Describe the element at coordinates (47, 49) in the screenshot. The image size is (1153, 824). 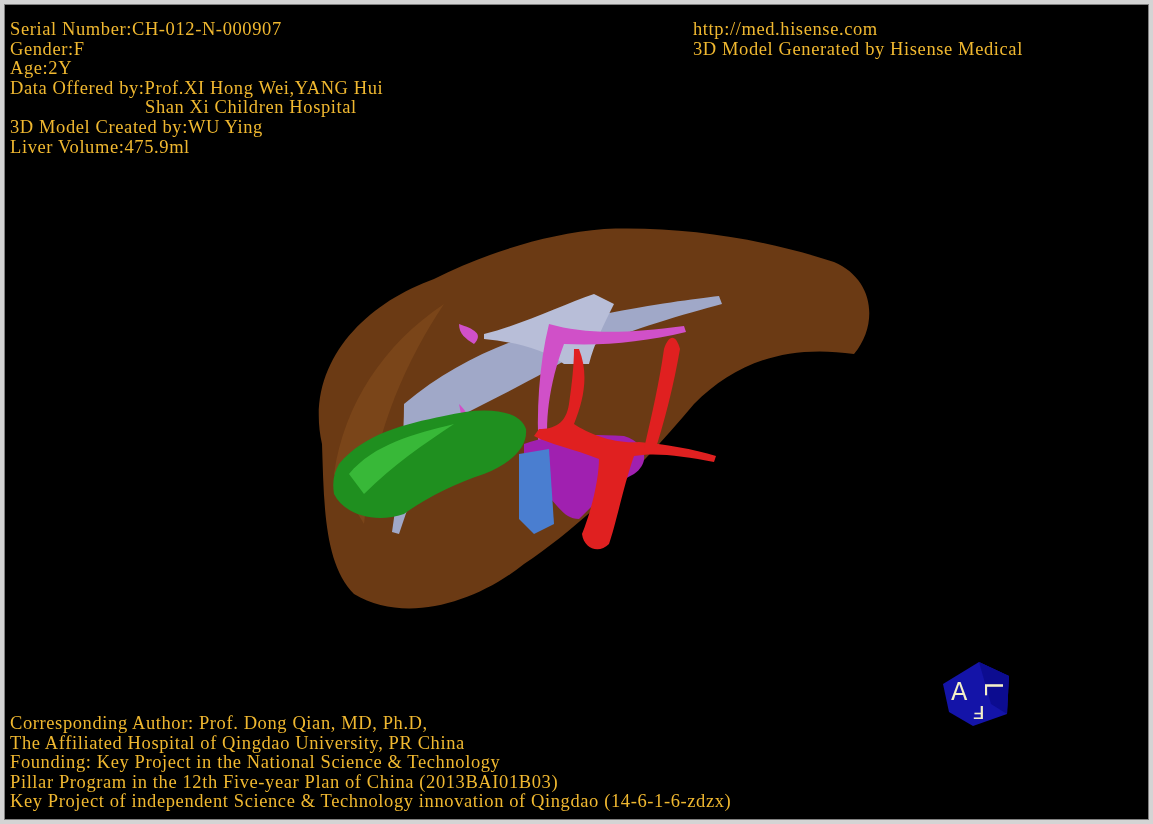
I see `patient-info-text: Gender:F` at that location.